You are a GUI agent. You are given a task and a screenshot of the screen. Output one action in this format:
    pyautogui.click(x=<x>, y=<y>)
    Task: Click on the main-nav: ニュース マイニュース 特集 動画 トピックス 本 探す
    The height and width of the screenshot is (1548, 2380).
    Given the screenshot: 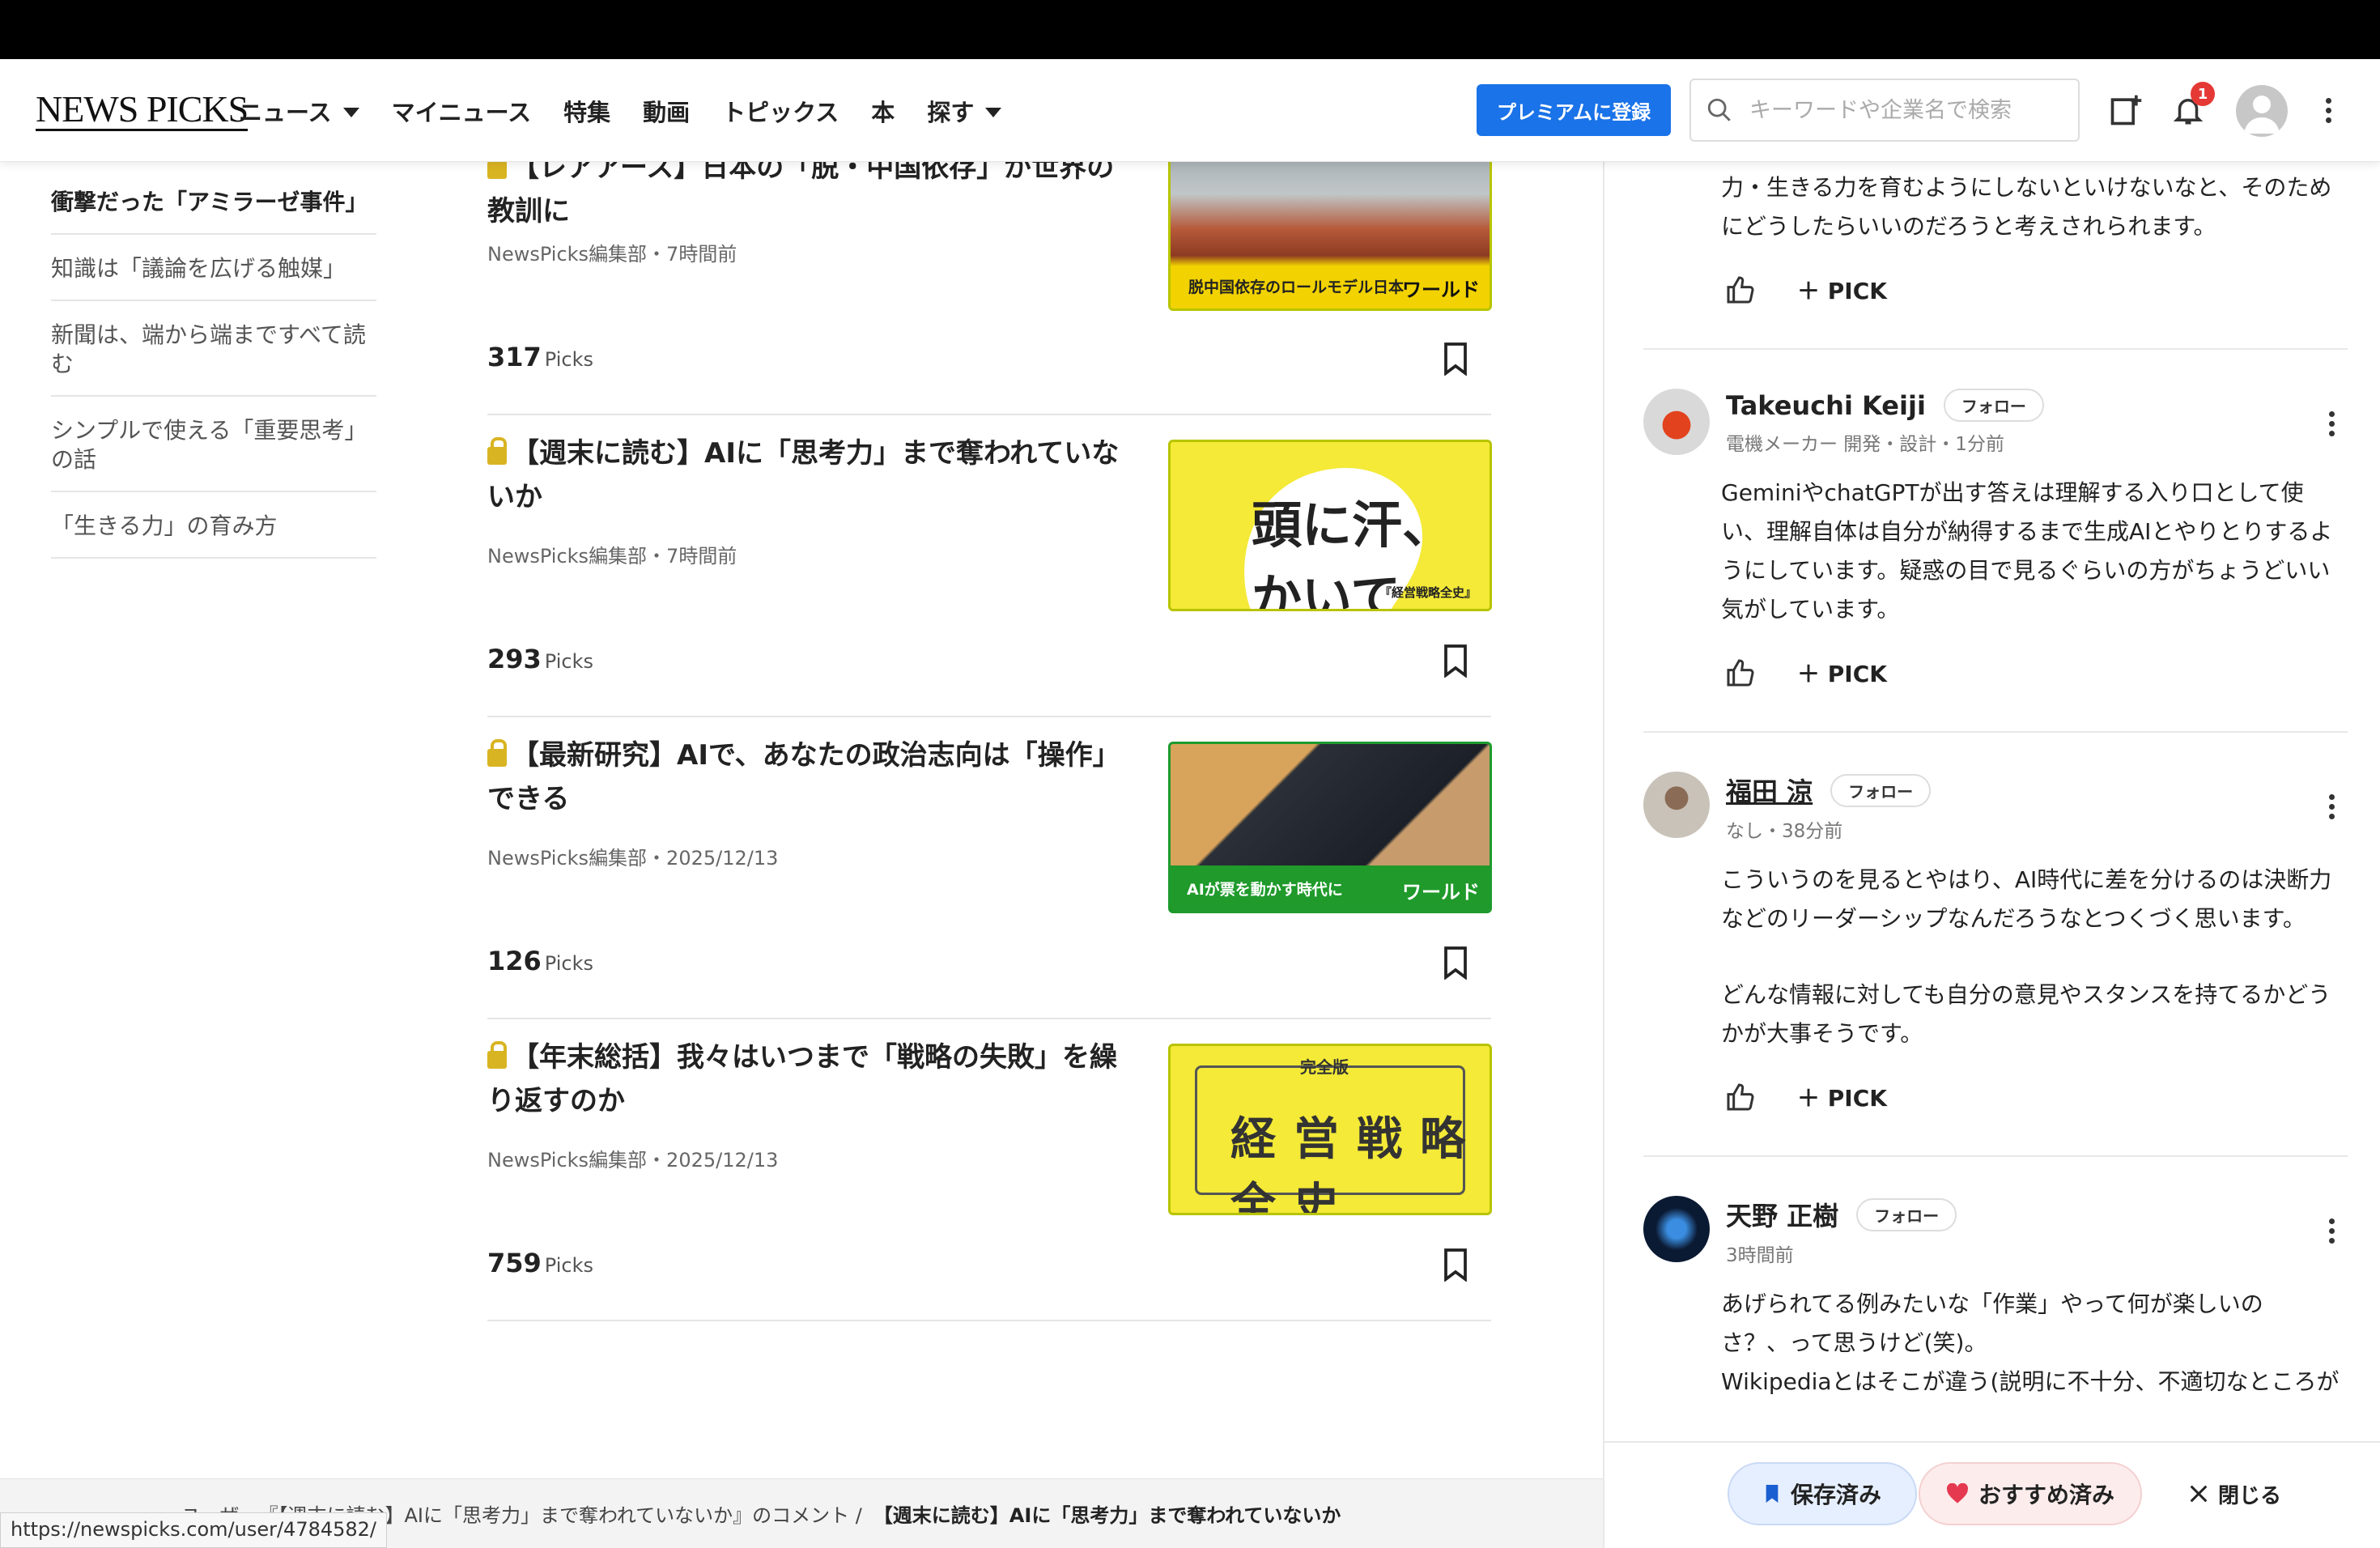 What is the action you would take?
    pyautogui.click(x=636, y=111)
    